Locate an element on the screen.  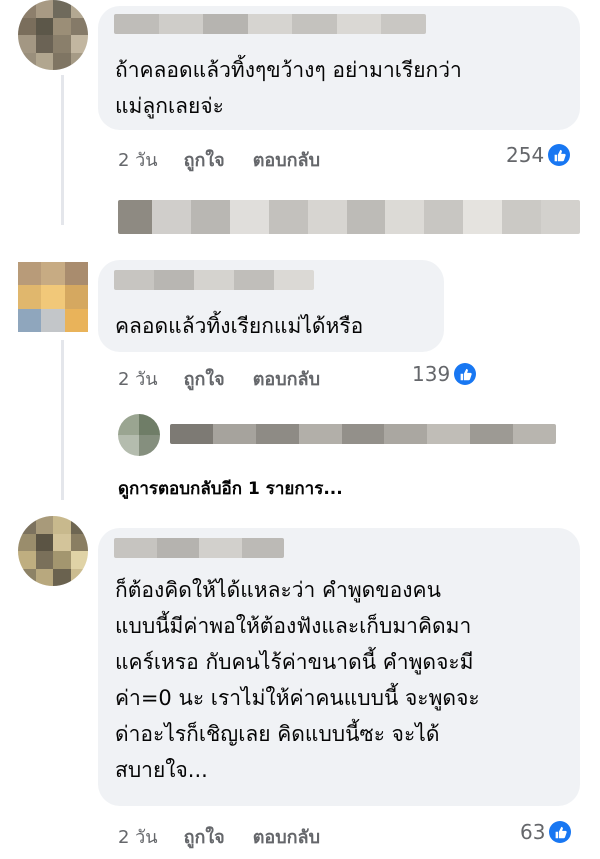
reaction-number: 254 is located at coordinates (525, 155).